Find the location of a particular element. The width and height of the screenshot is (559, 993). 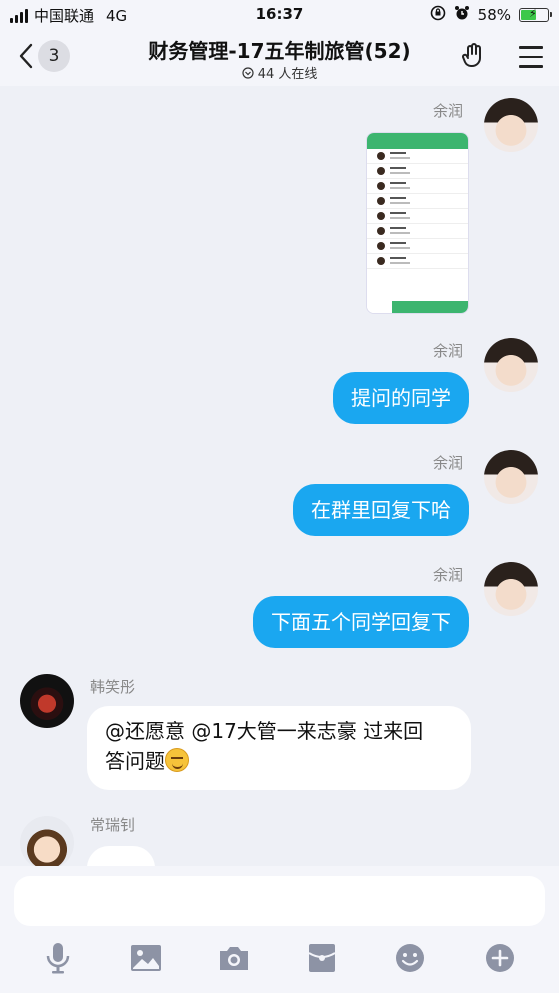

microphone-icon is located at coordinates (58, 958).